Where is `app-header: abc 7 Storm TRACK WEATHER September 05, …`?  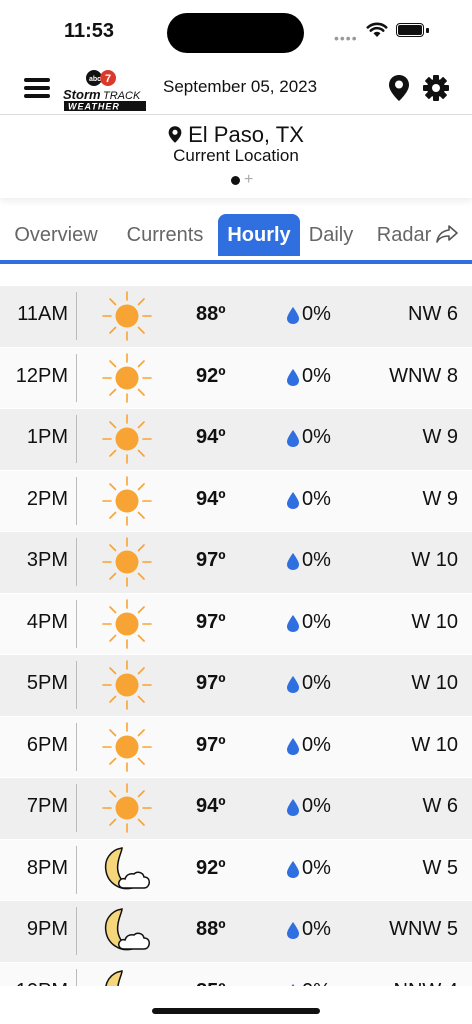
app-header: abc 7 Storm TRACK WEATHER September 05, … is located at coordinates (236, 88).